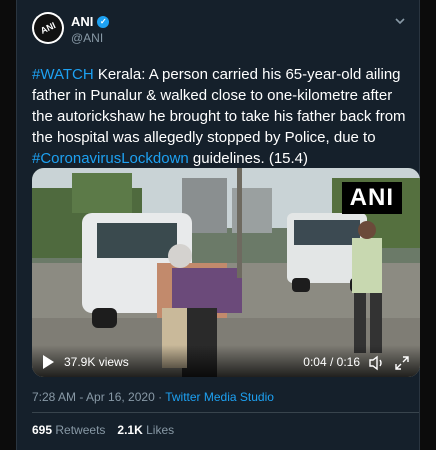  What do you see at coordinates (87, 38) in the screenshot?
I see `author-handle: @ANI` at bounding box center [87, 38].